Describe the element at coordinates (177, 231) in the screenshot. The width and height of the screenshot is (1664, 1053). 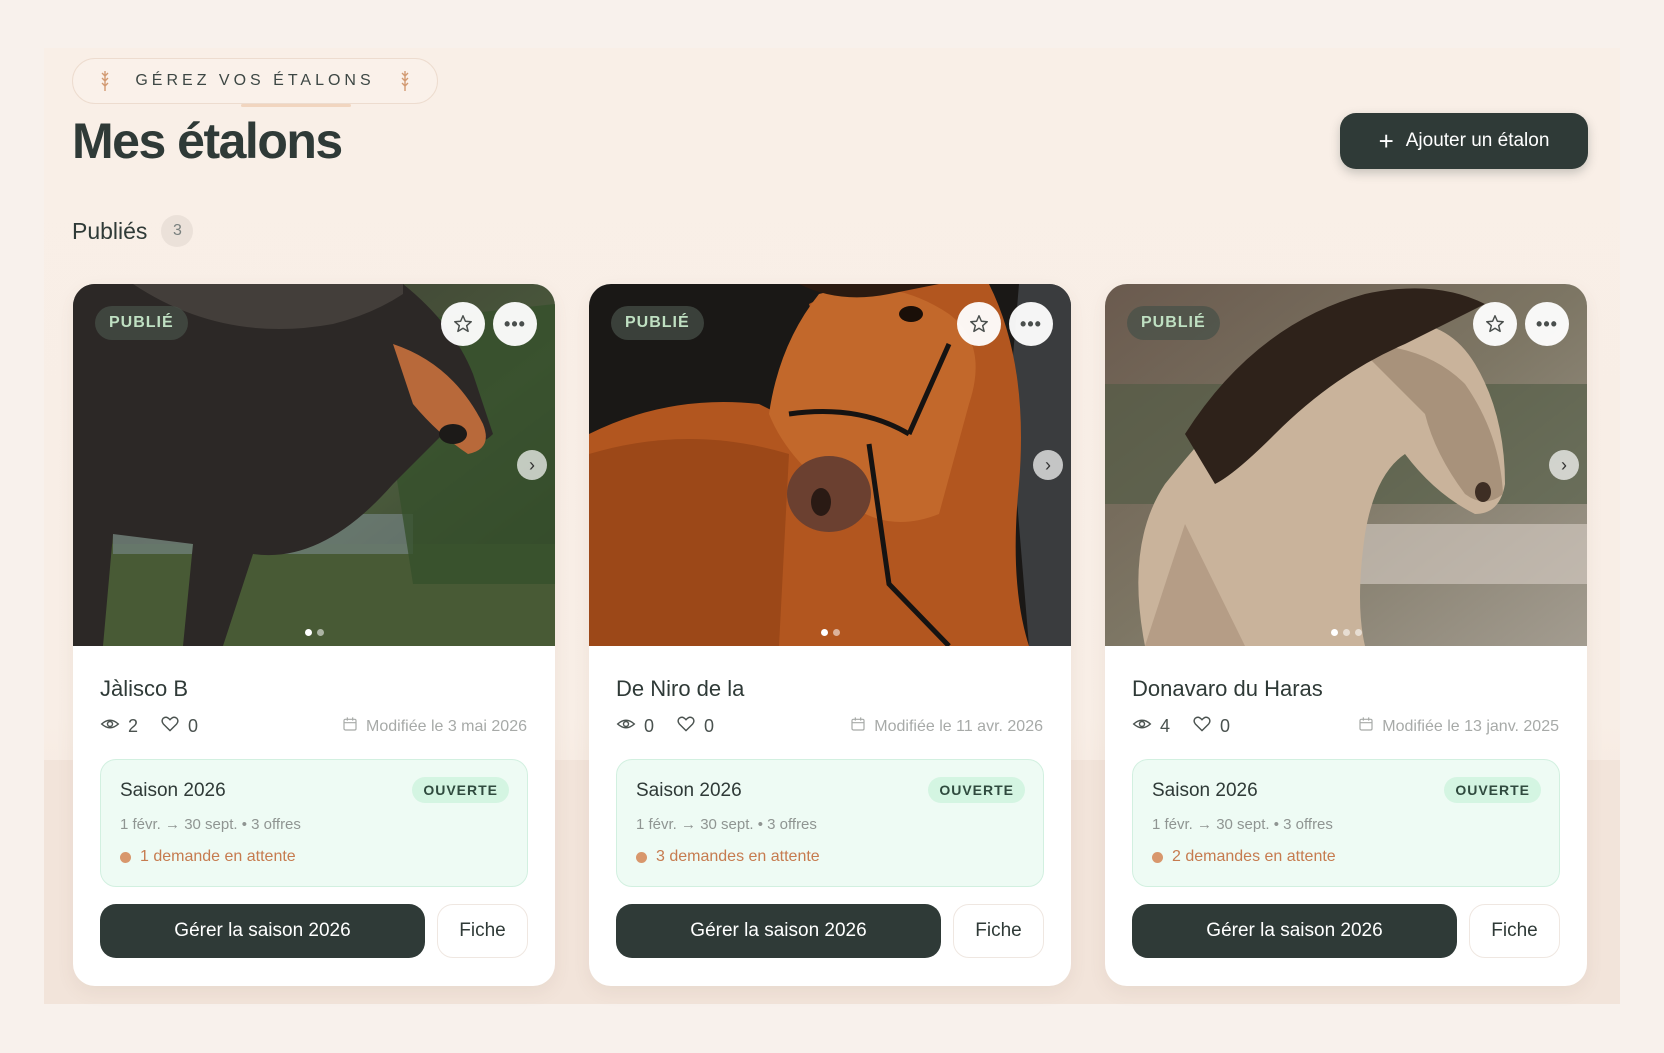
I see `section-count-badge: 3` at that location.